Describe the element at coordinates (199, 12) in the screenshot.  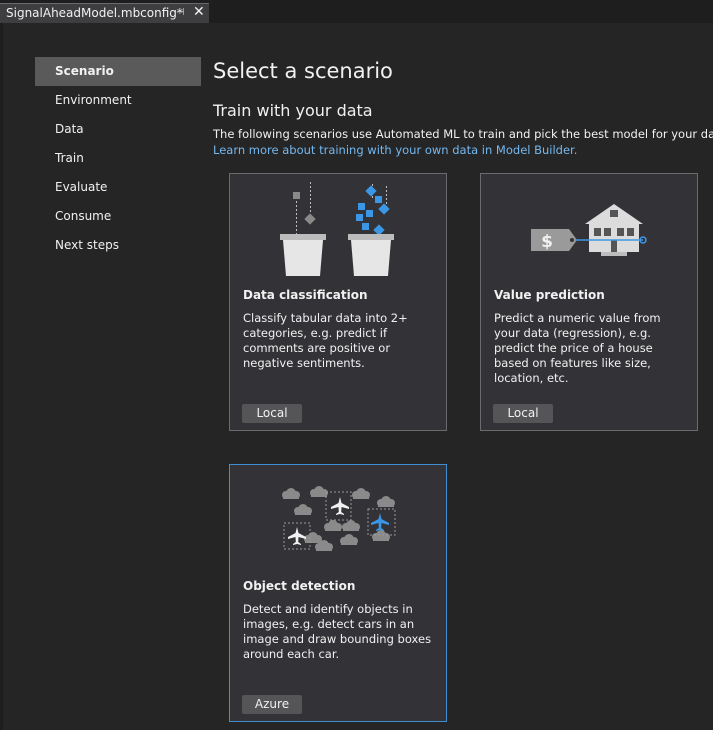
I see `close-icon: ✕` at that location.